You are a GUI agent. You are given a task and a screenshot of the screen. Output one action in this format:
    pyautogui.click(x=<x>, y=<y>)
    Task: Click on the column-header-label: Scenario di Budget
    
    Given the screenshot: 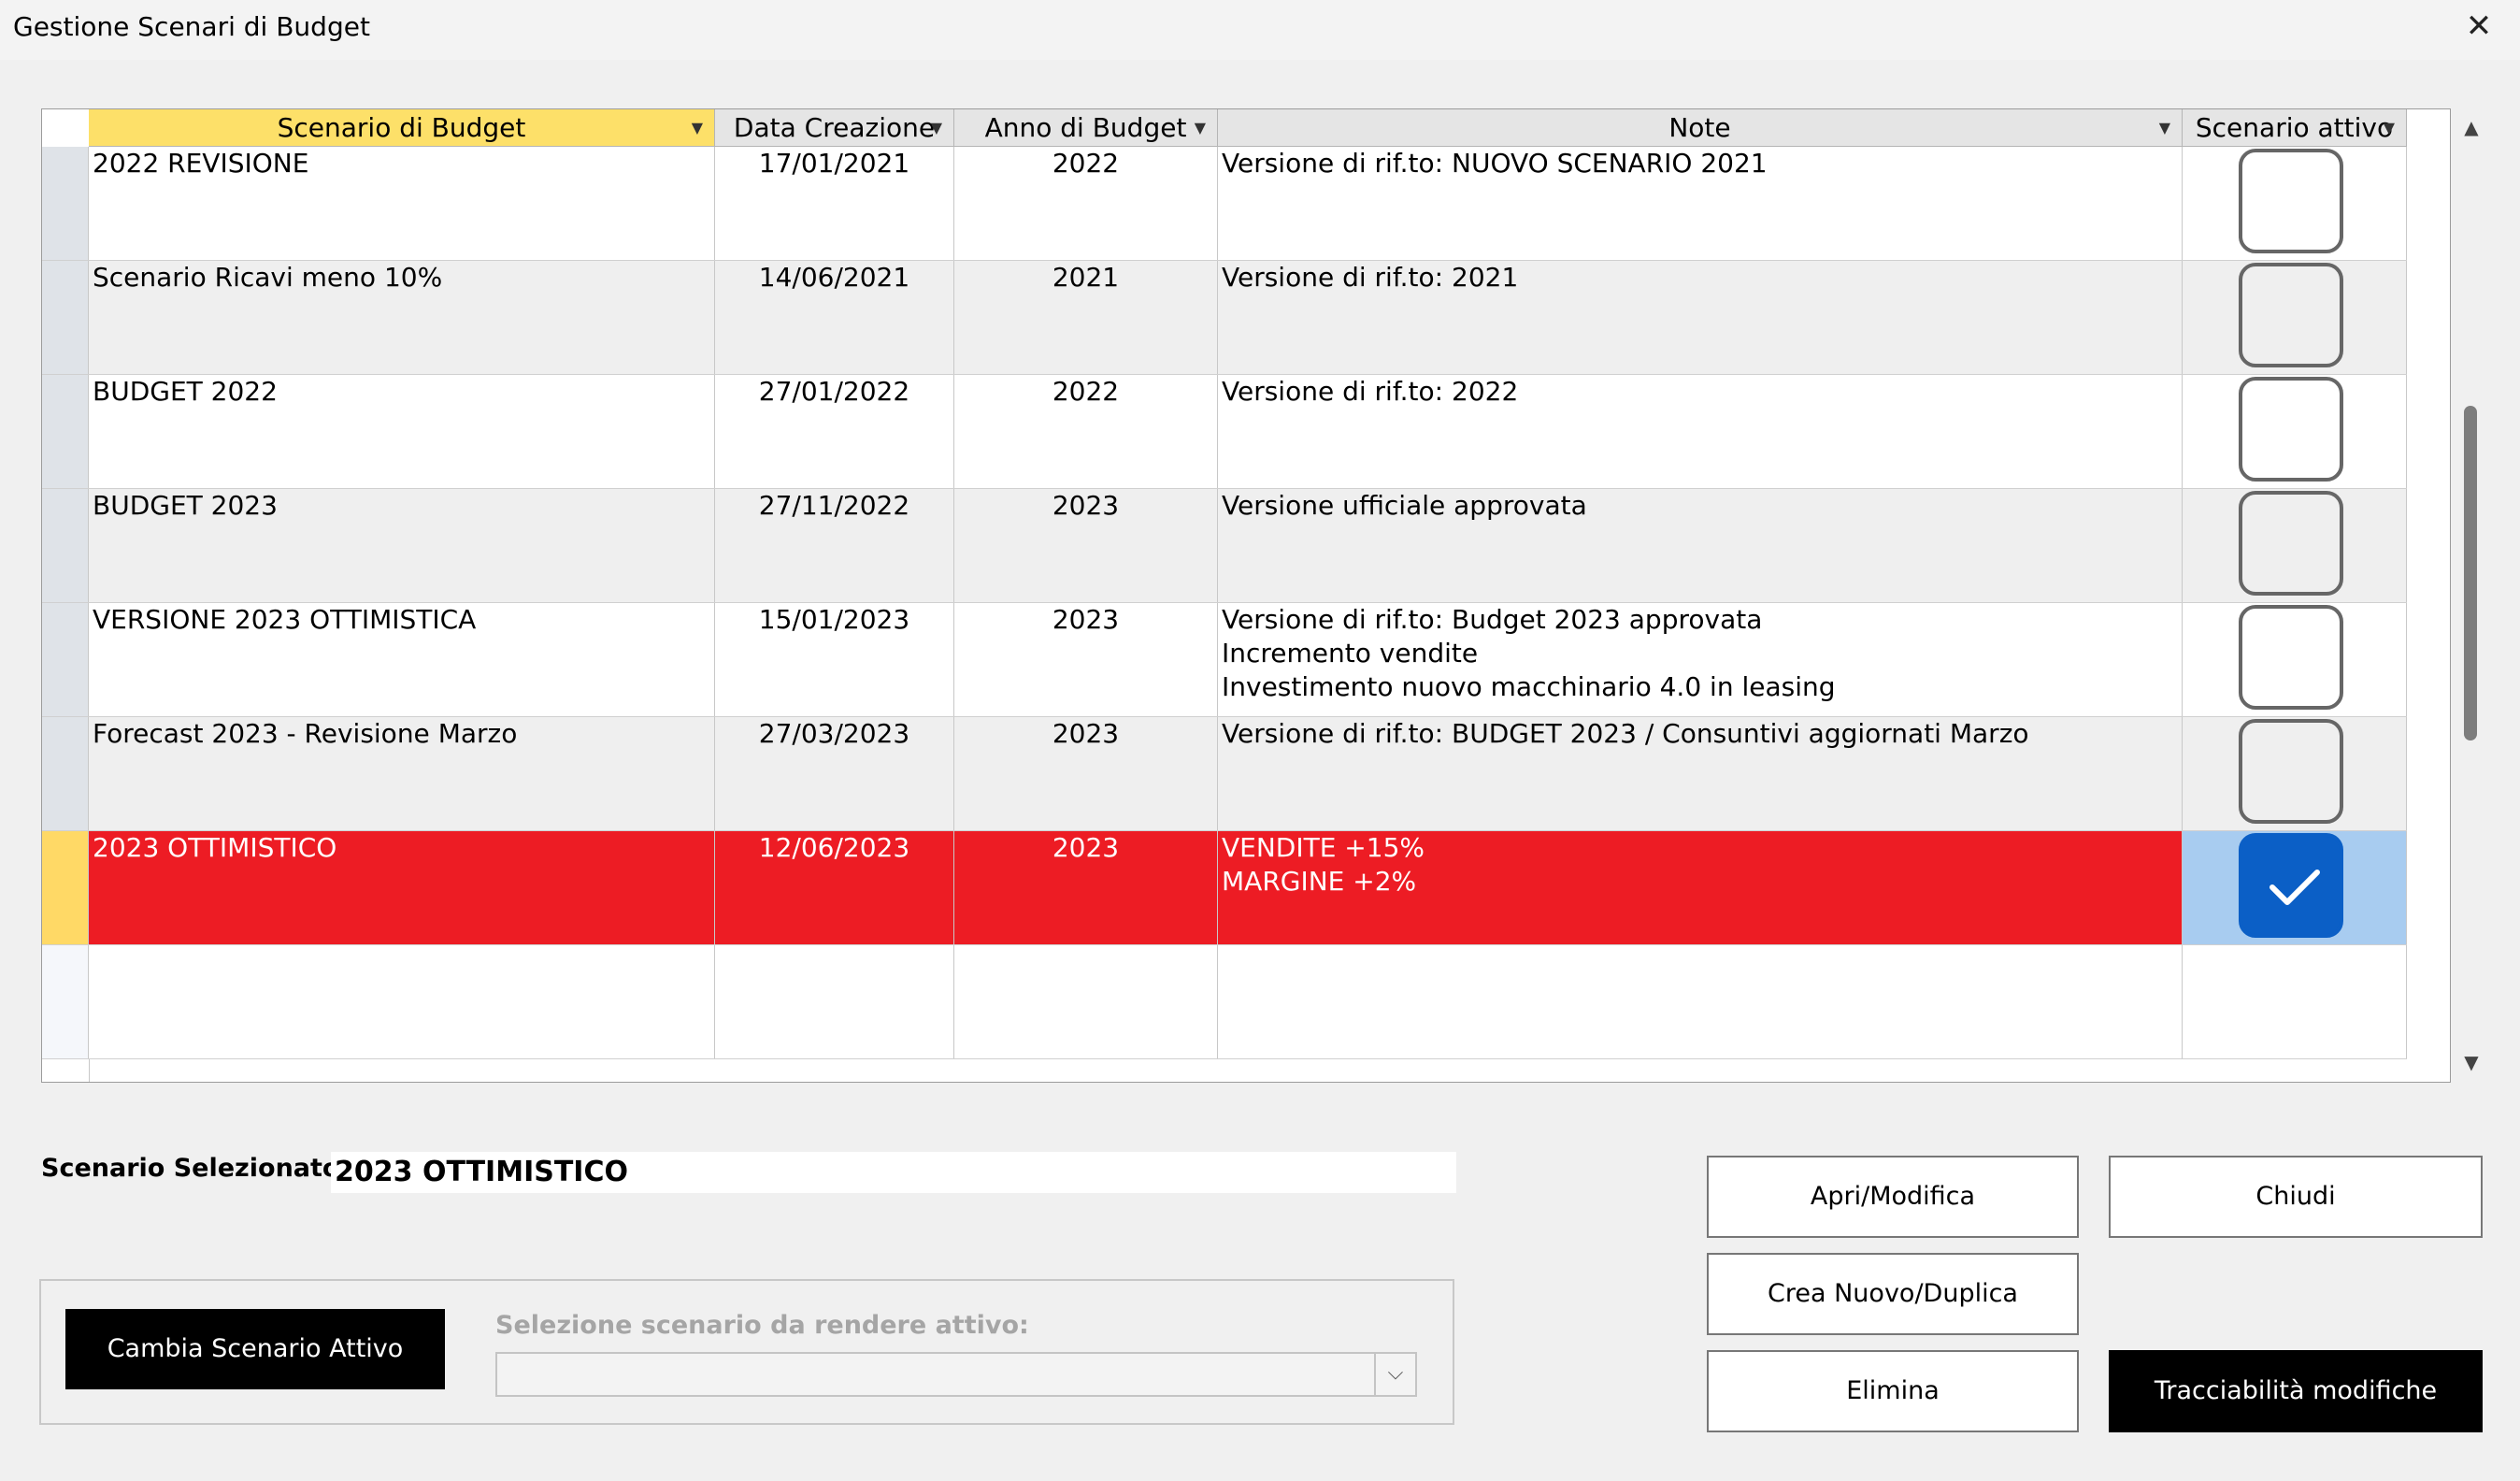 What is the action you would take?
    pyautogui.click(x=401, y=128)
    